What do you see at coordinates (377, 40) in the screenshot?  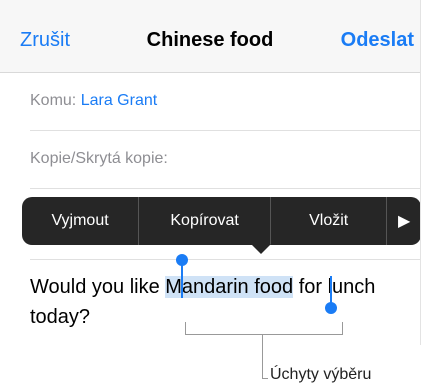 I see `send-button: Odeslat` at bounding box center [377, 40].